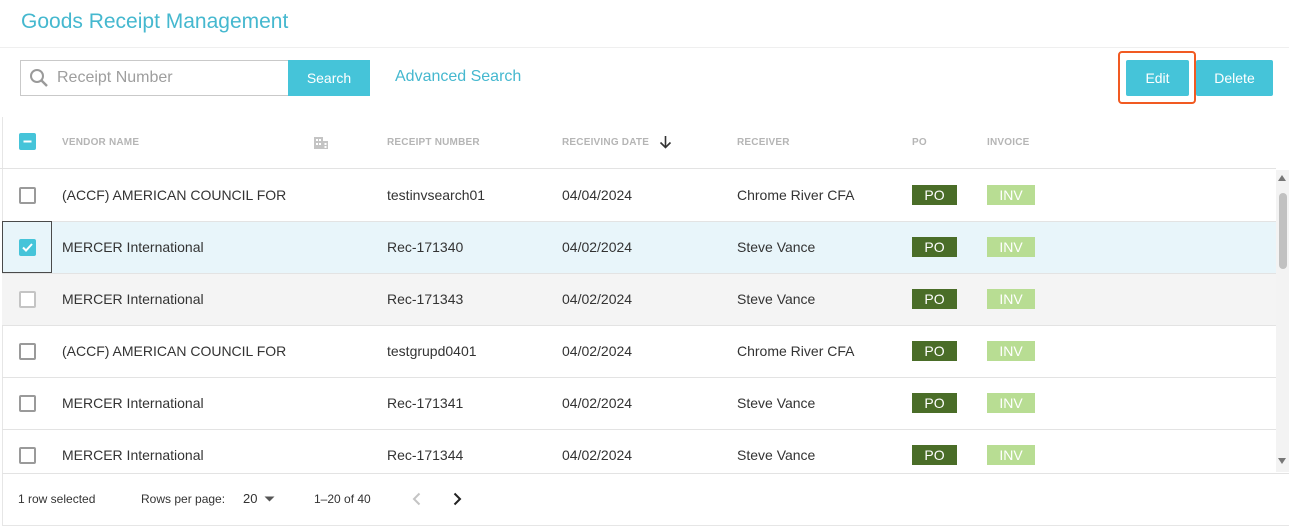 The width and height of the screenshot is (1289, 528). I want to click on search-icon, so click(39, 78).